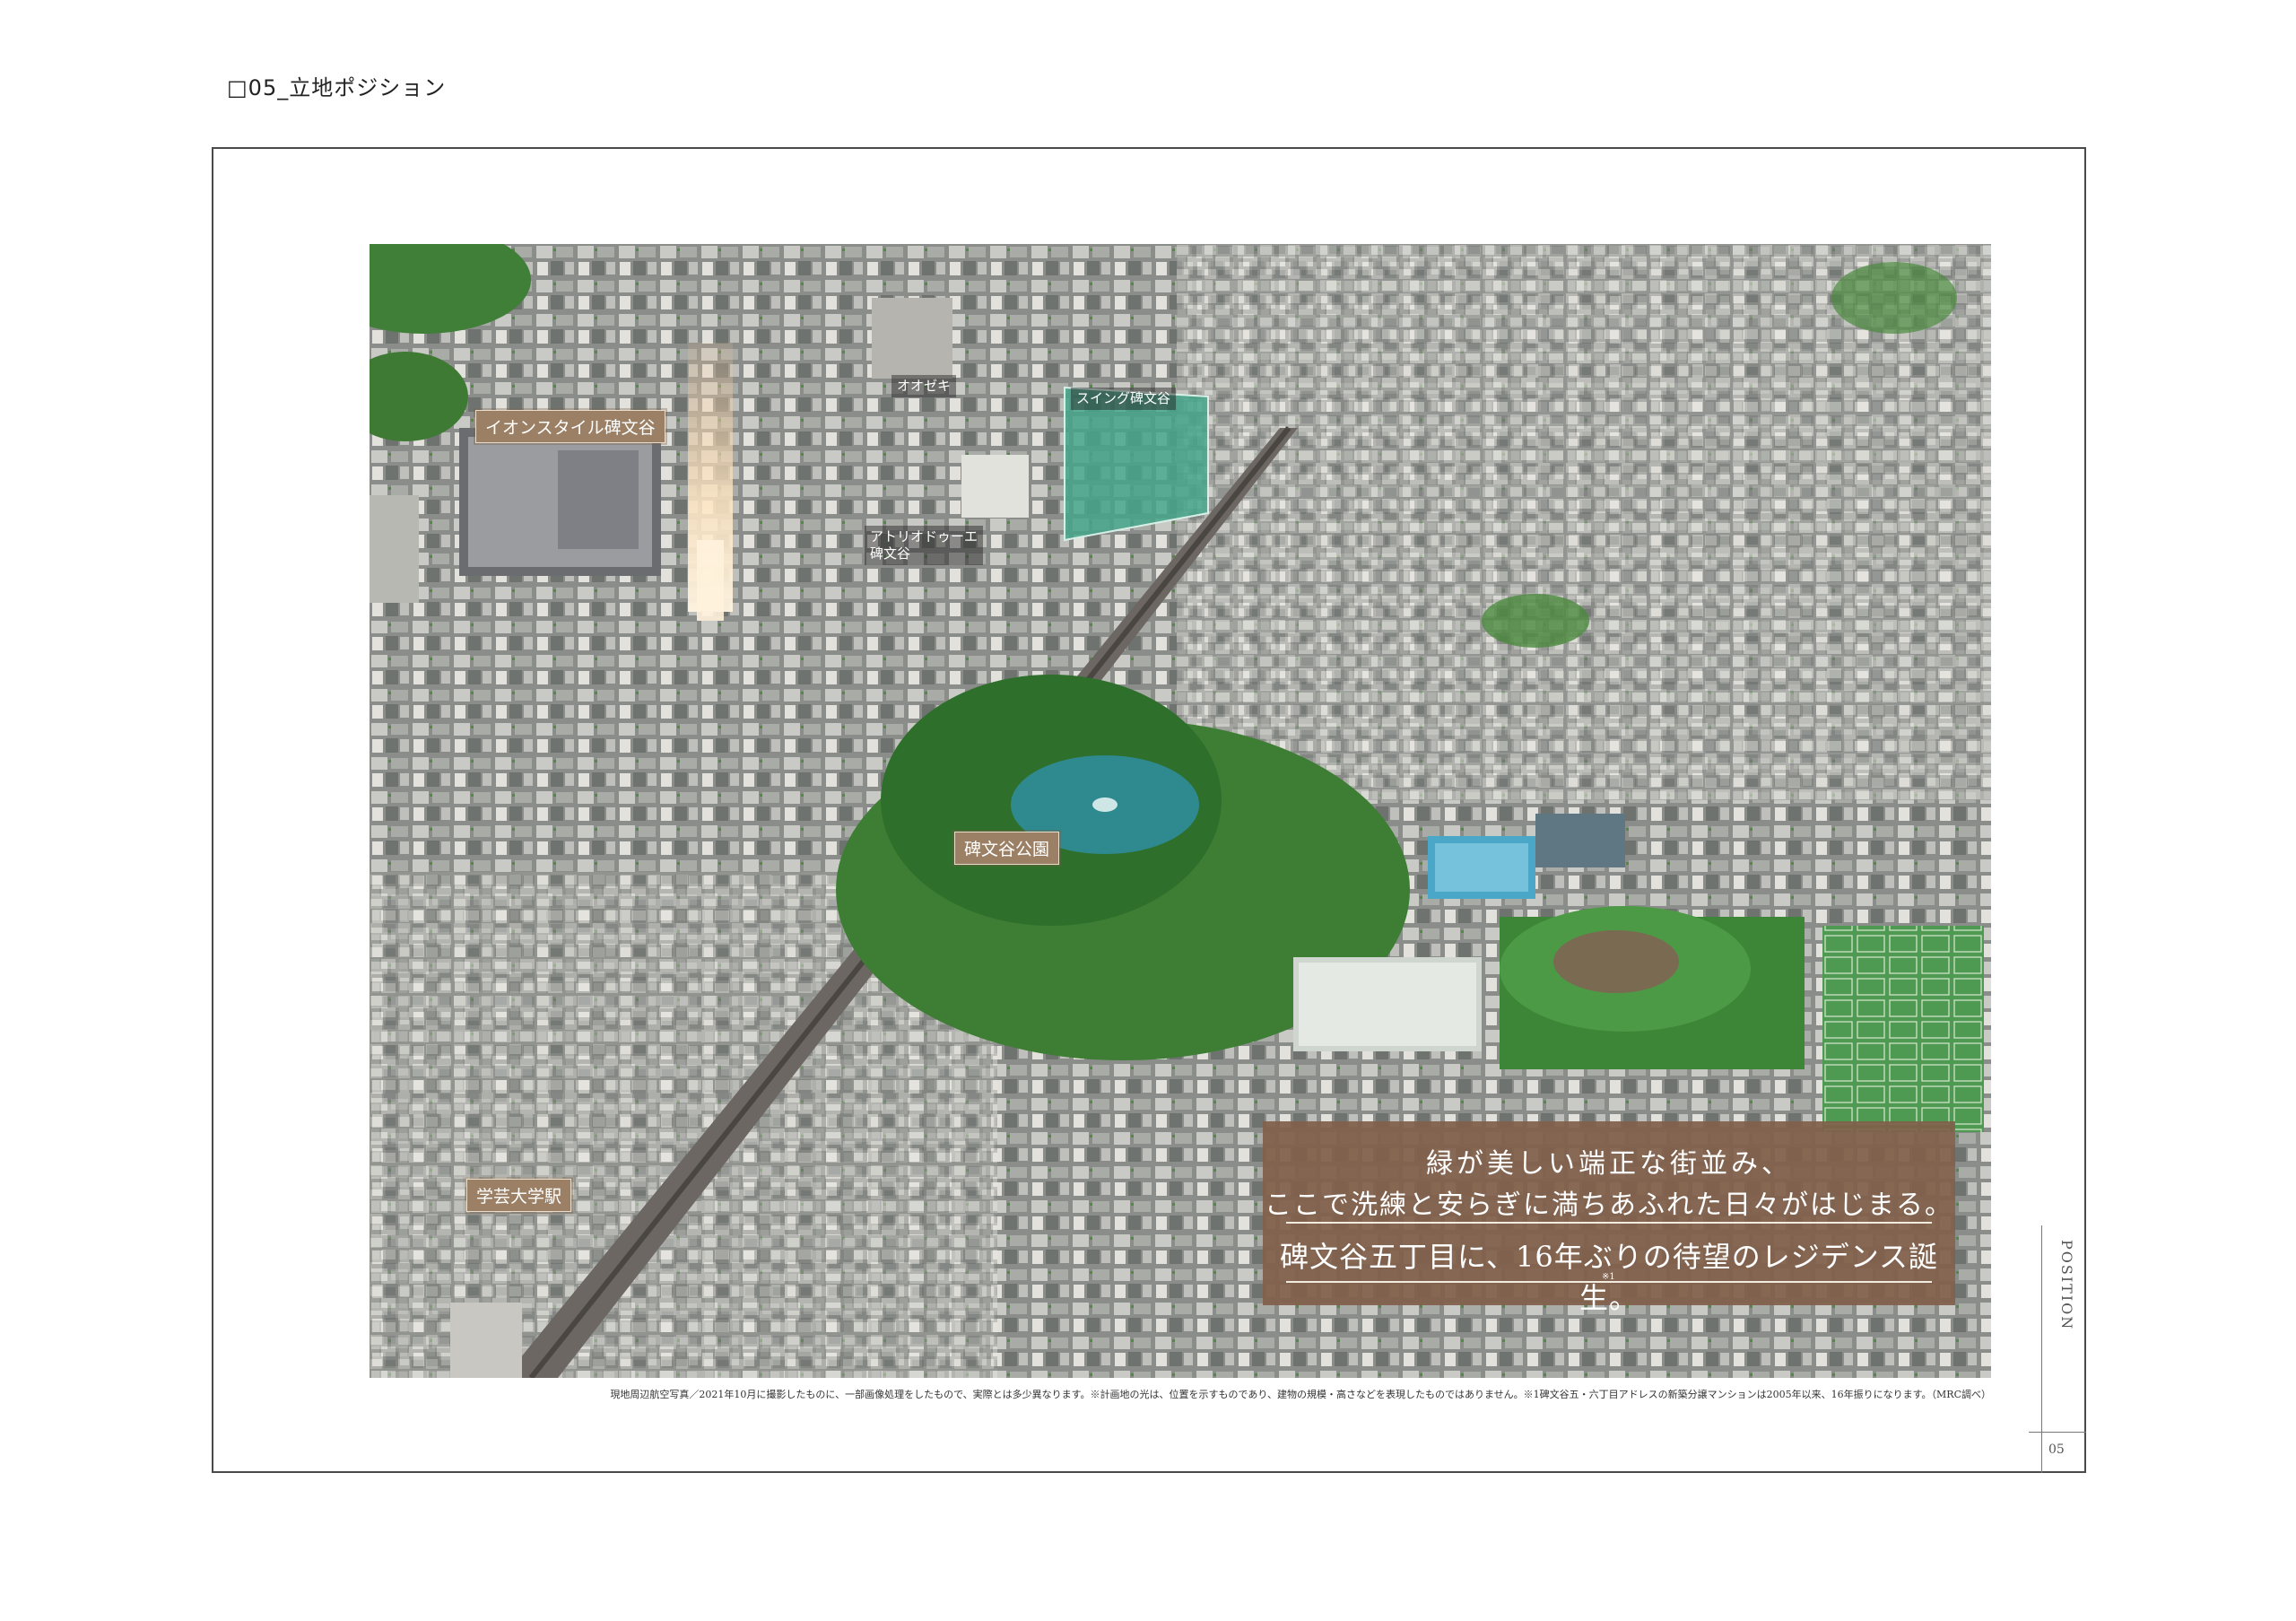 The image size is (2296, 1621). What do you see at coordinates (1609, 1282) in the screenshot?
I see `headline-rule-bottom` at bounding box center [1609, 1282].